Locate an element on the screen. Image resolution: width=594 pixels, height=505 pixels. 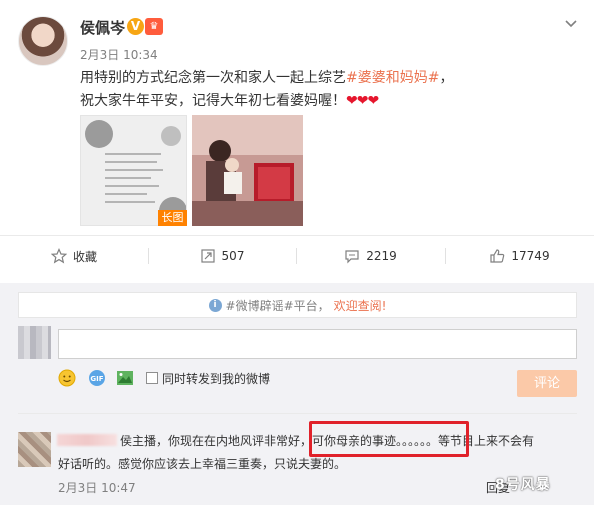
commenter-name is located at coordinates (87, 440).